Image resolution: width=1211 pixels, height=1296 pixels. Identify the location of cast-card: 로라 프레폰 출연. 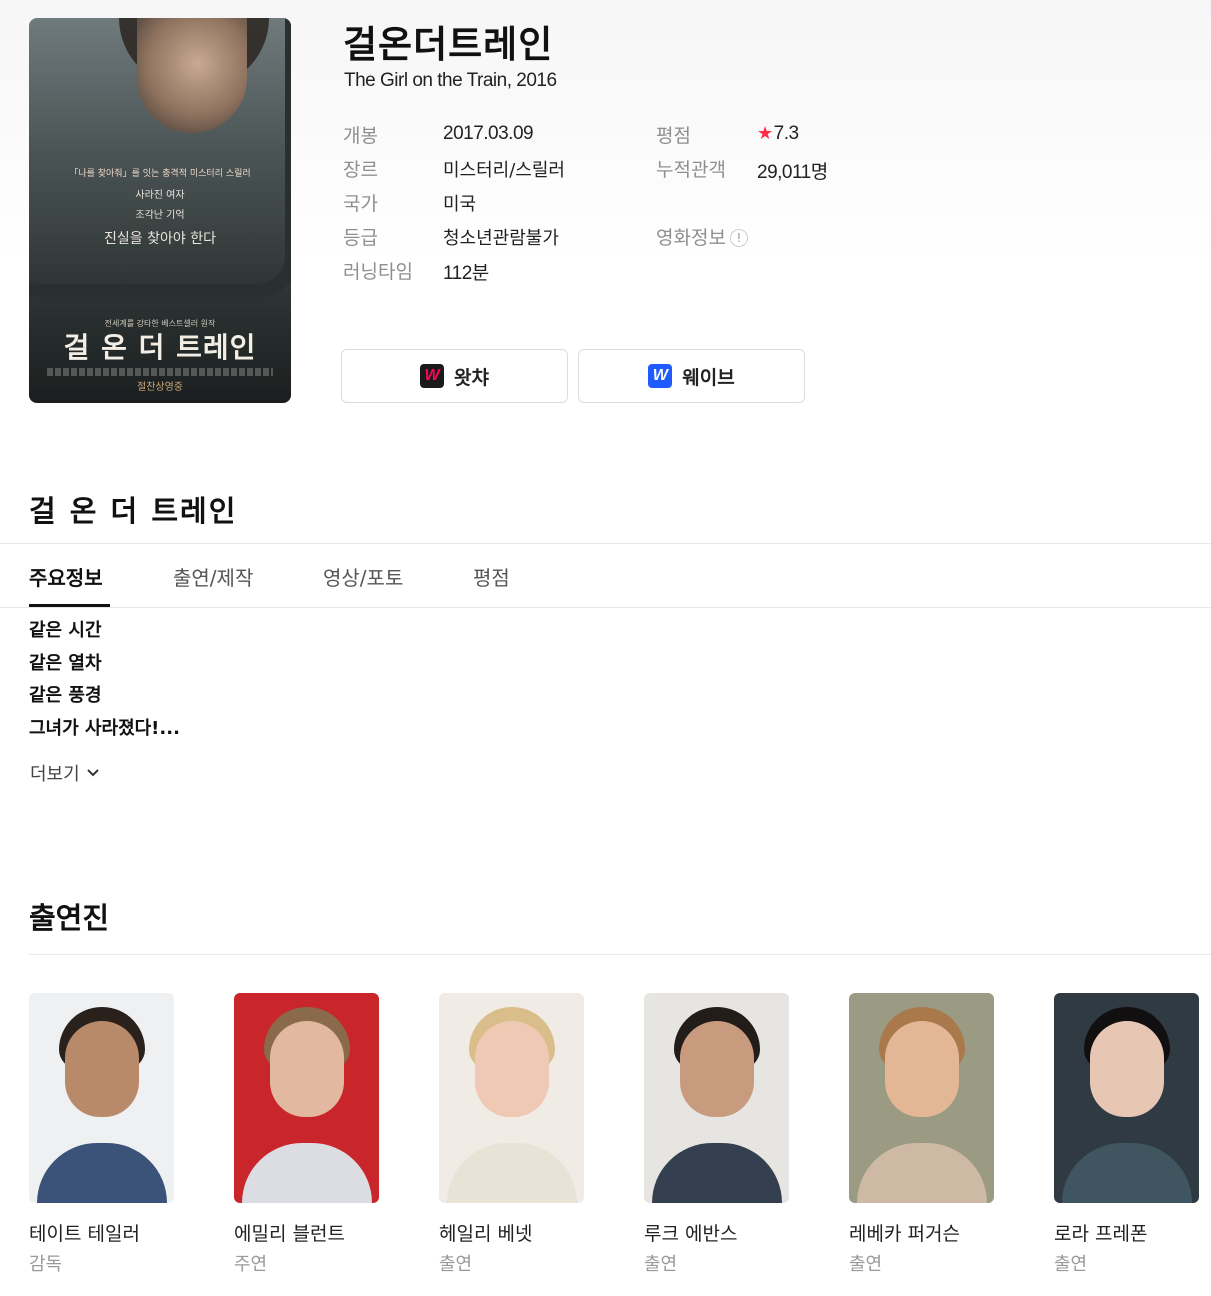
(1127, 1134).